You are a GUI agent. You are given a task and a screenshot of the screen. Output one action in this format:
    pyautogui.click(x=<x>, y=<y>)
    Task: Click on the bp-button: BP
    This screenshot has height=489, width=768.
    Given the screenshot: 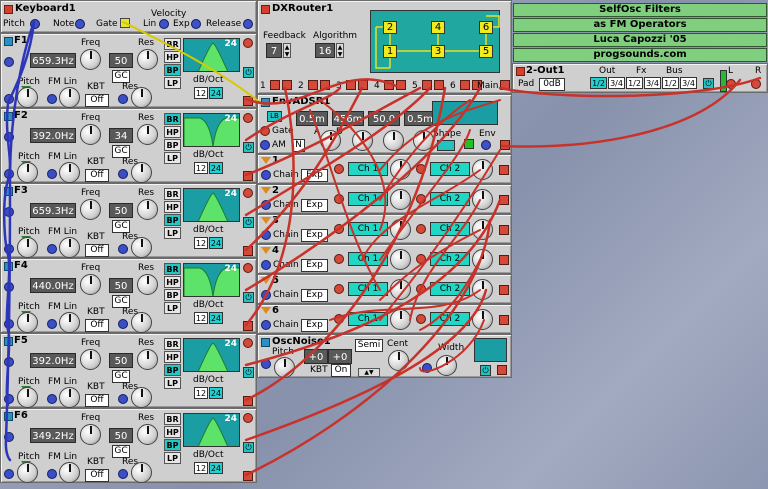 What is the action you would take?
    pyautogui.click(x=172, y=445)
    